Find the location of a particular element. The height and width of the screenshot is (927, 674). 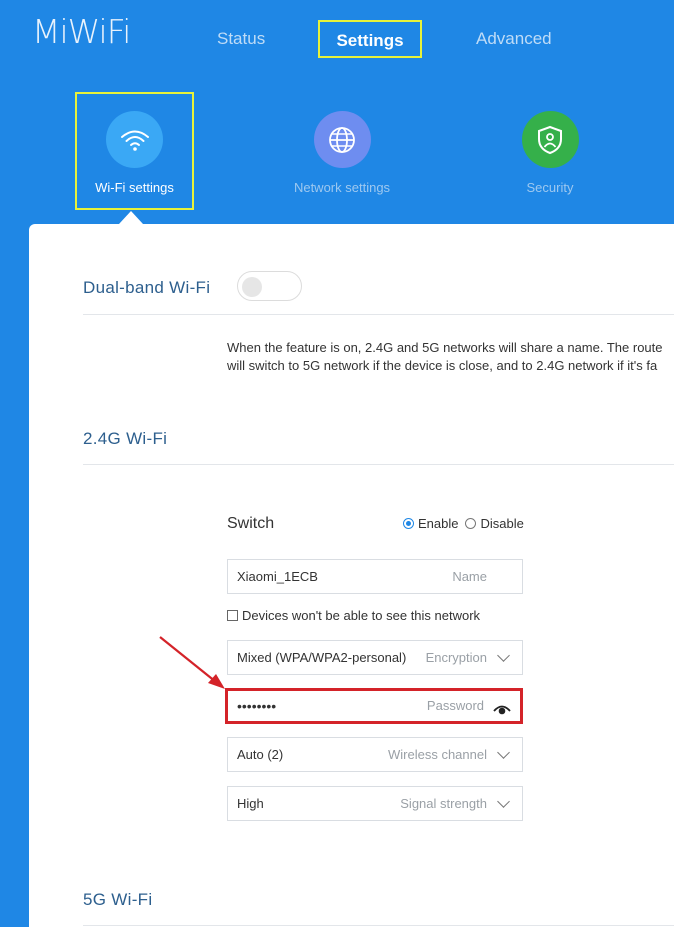

channel-hint: Wireless channel is located at coordinates (437, 754).